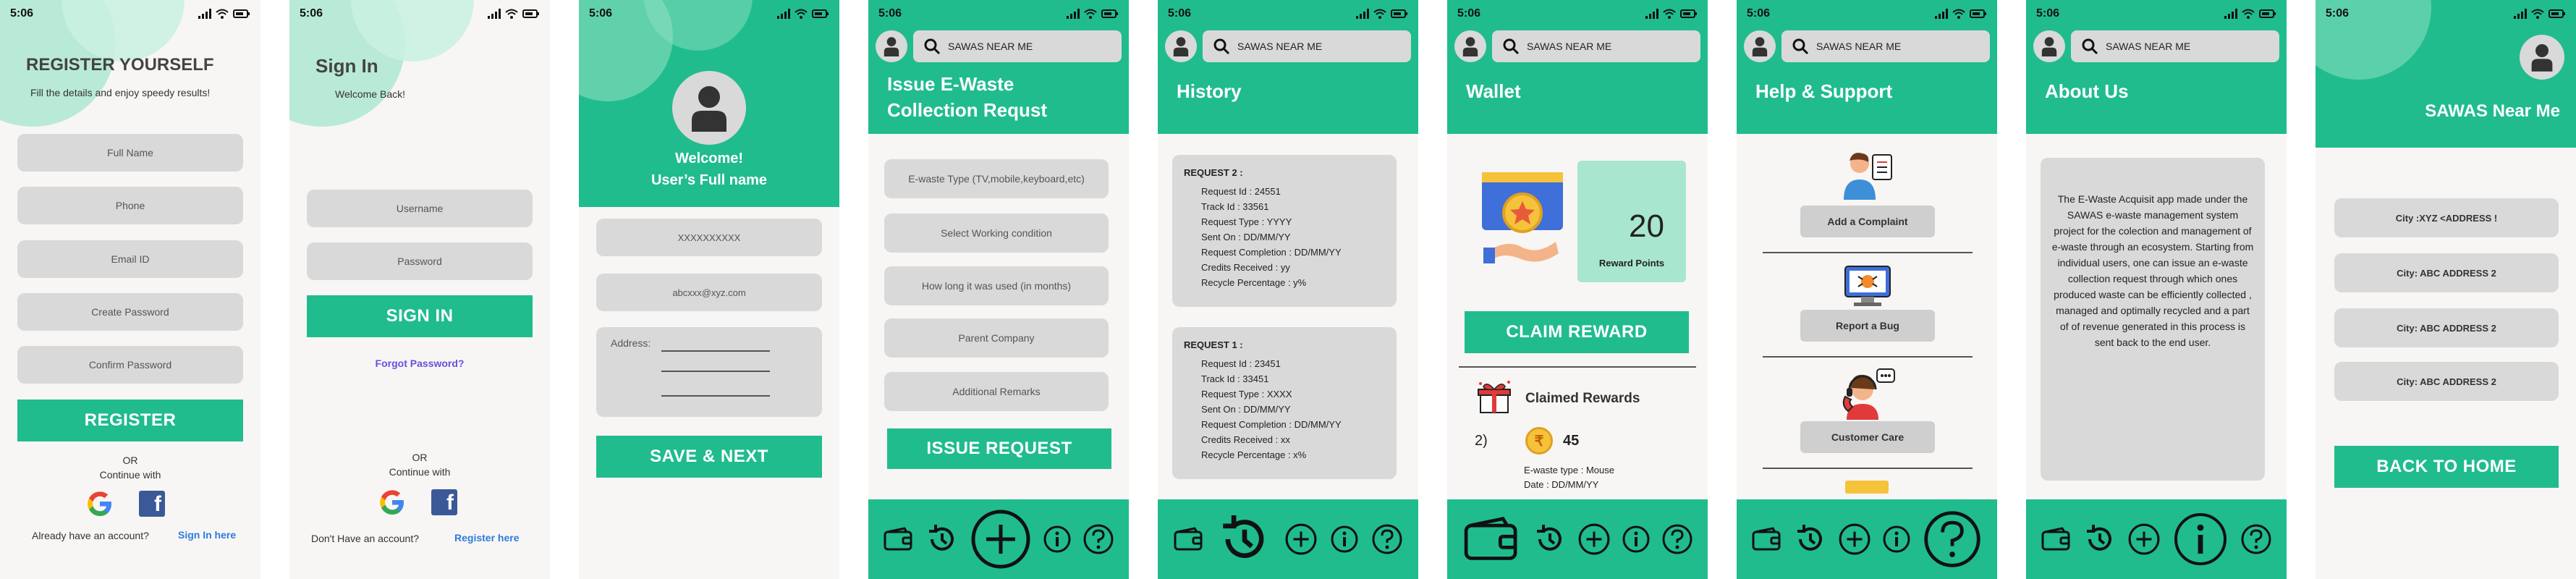  I want to click on bug-report-icon, so click(1867, 288).